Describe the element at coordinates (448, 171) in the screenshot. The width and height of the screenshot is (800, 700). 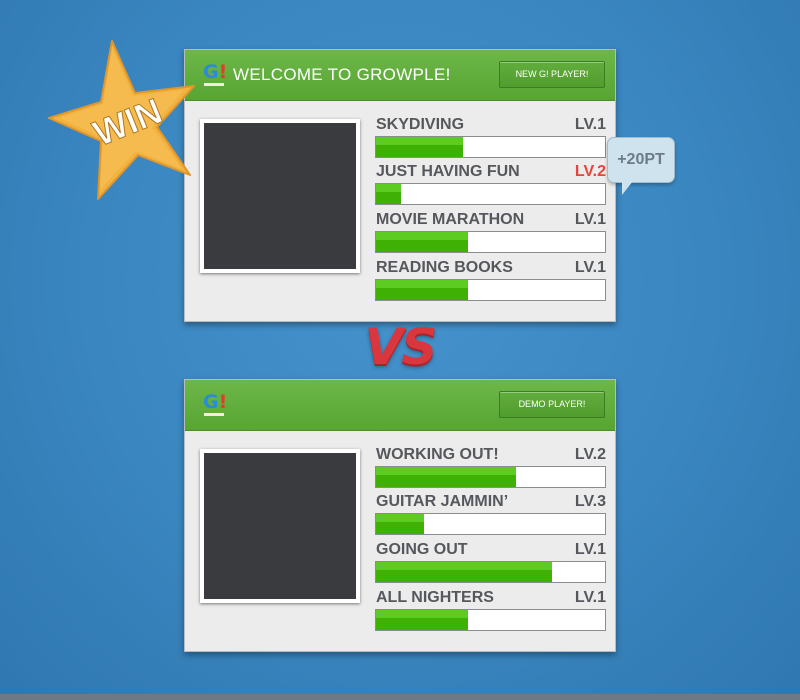
I see `skill-name: JUST HAVING FUN` at that location.